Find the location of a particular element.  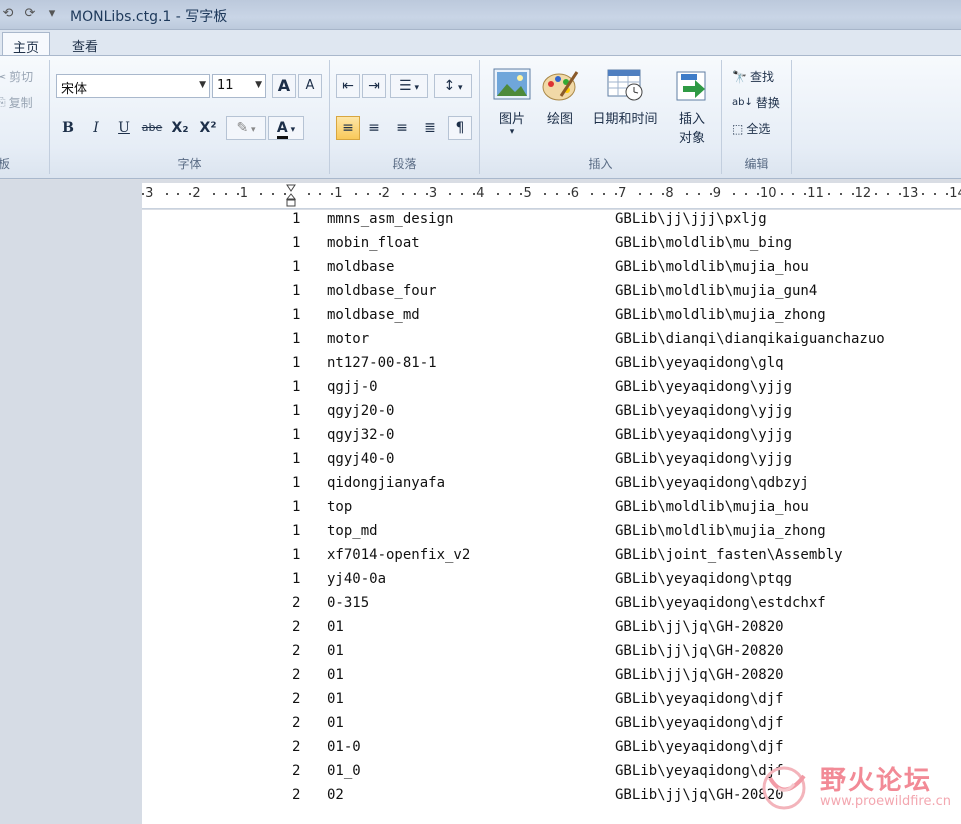

strikethrough-button: abe is located at coordinates (152, 128).